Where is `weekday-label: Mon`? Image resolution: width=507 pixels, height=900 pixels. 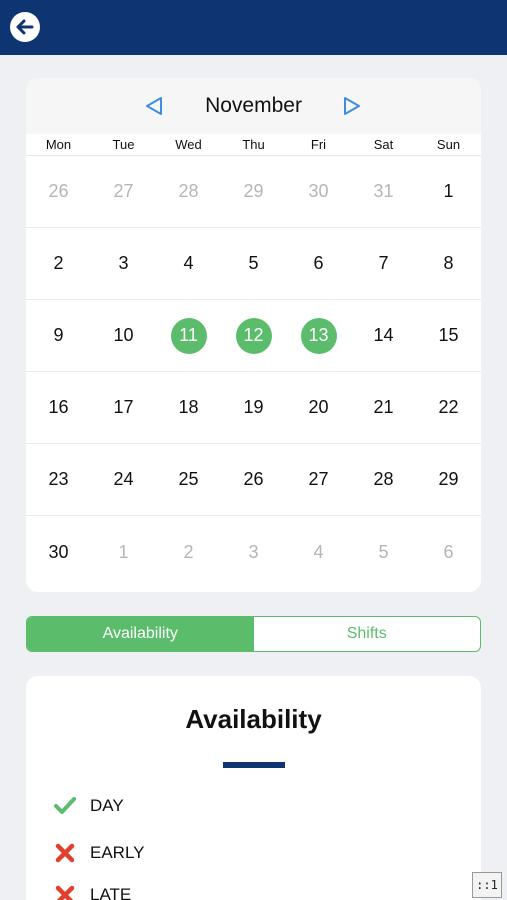
weekday-label: Mon is located at coordinates (58, 144).